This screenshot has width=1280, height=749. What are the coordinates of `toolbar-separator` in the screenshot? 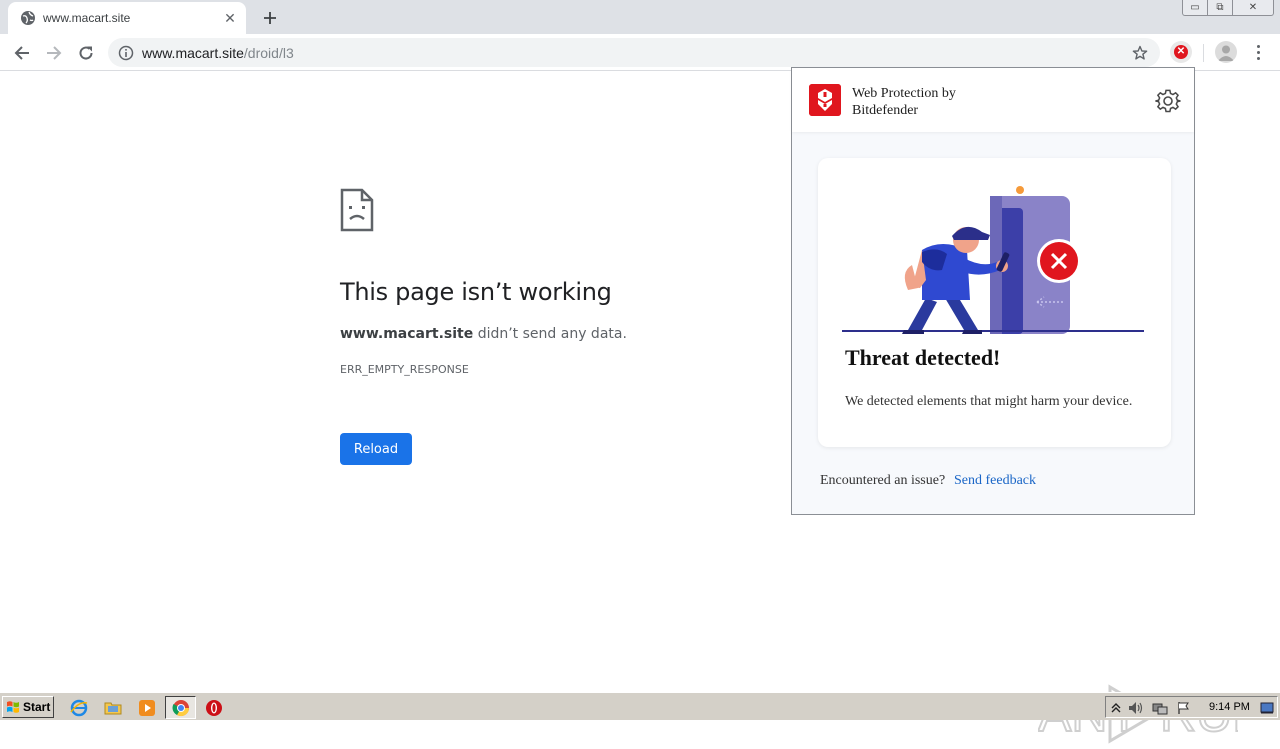 It's located at (1203, 53).